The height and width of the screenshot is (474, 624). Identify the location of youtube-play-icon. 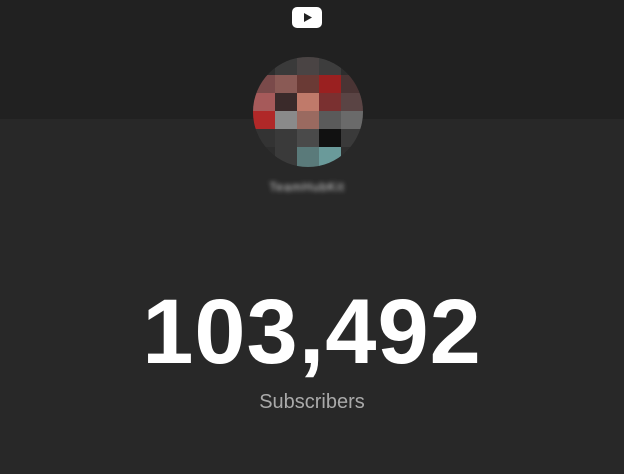
(307, 17).